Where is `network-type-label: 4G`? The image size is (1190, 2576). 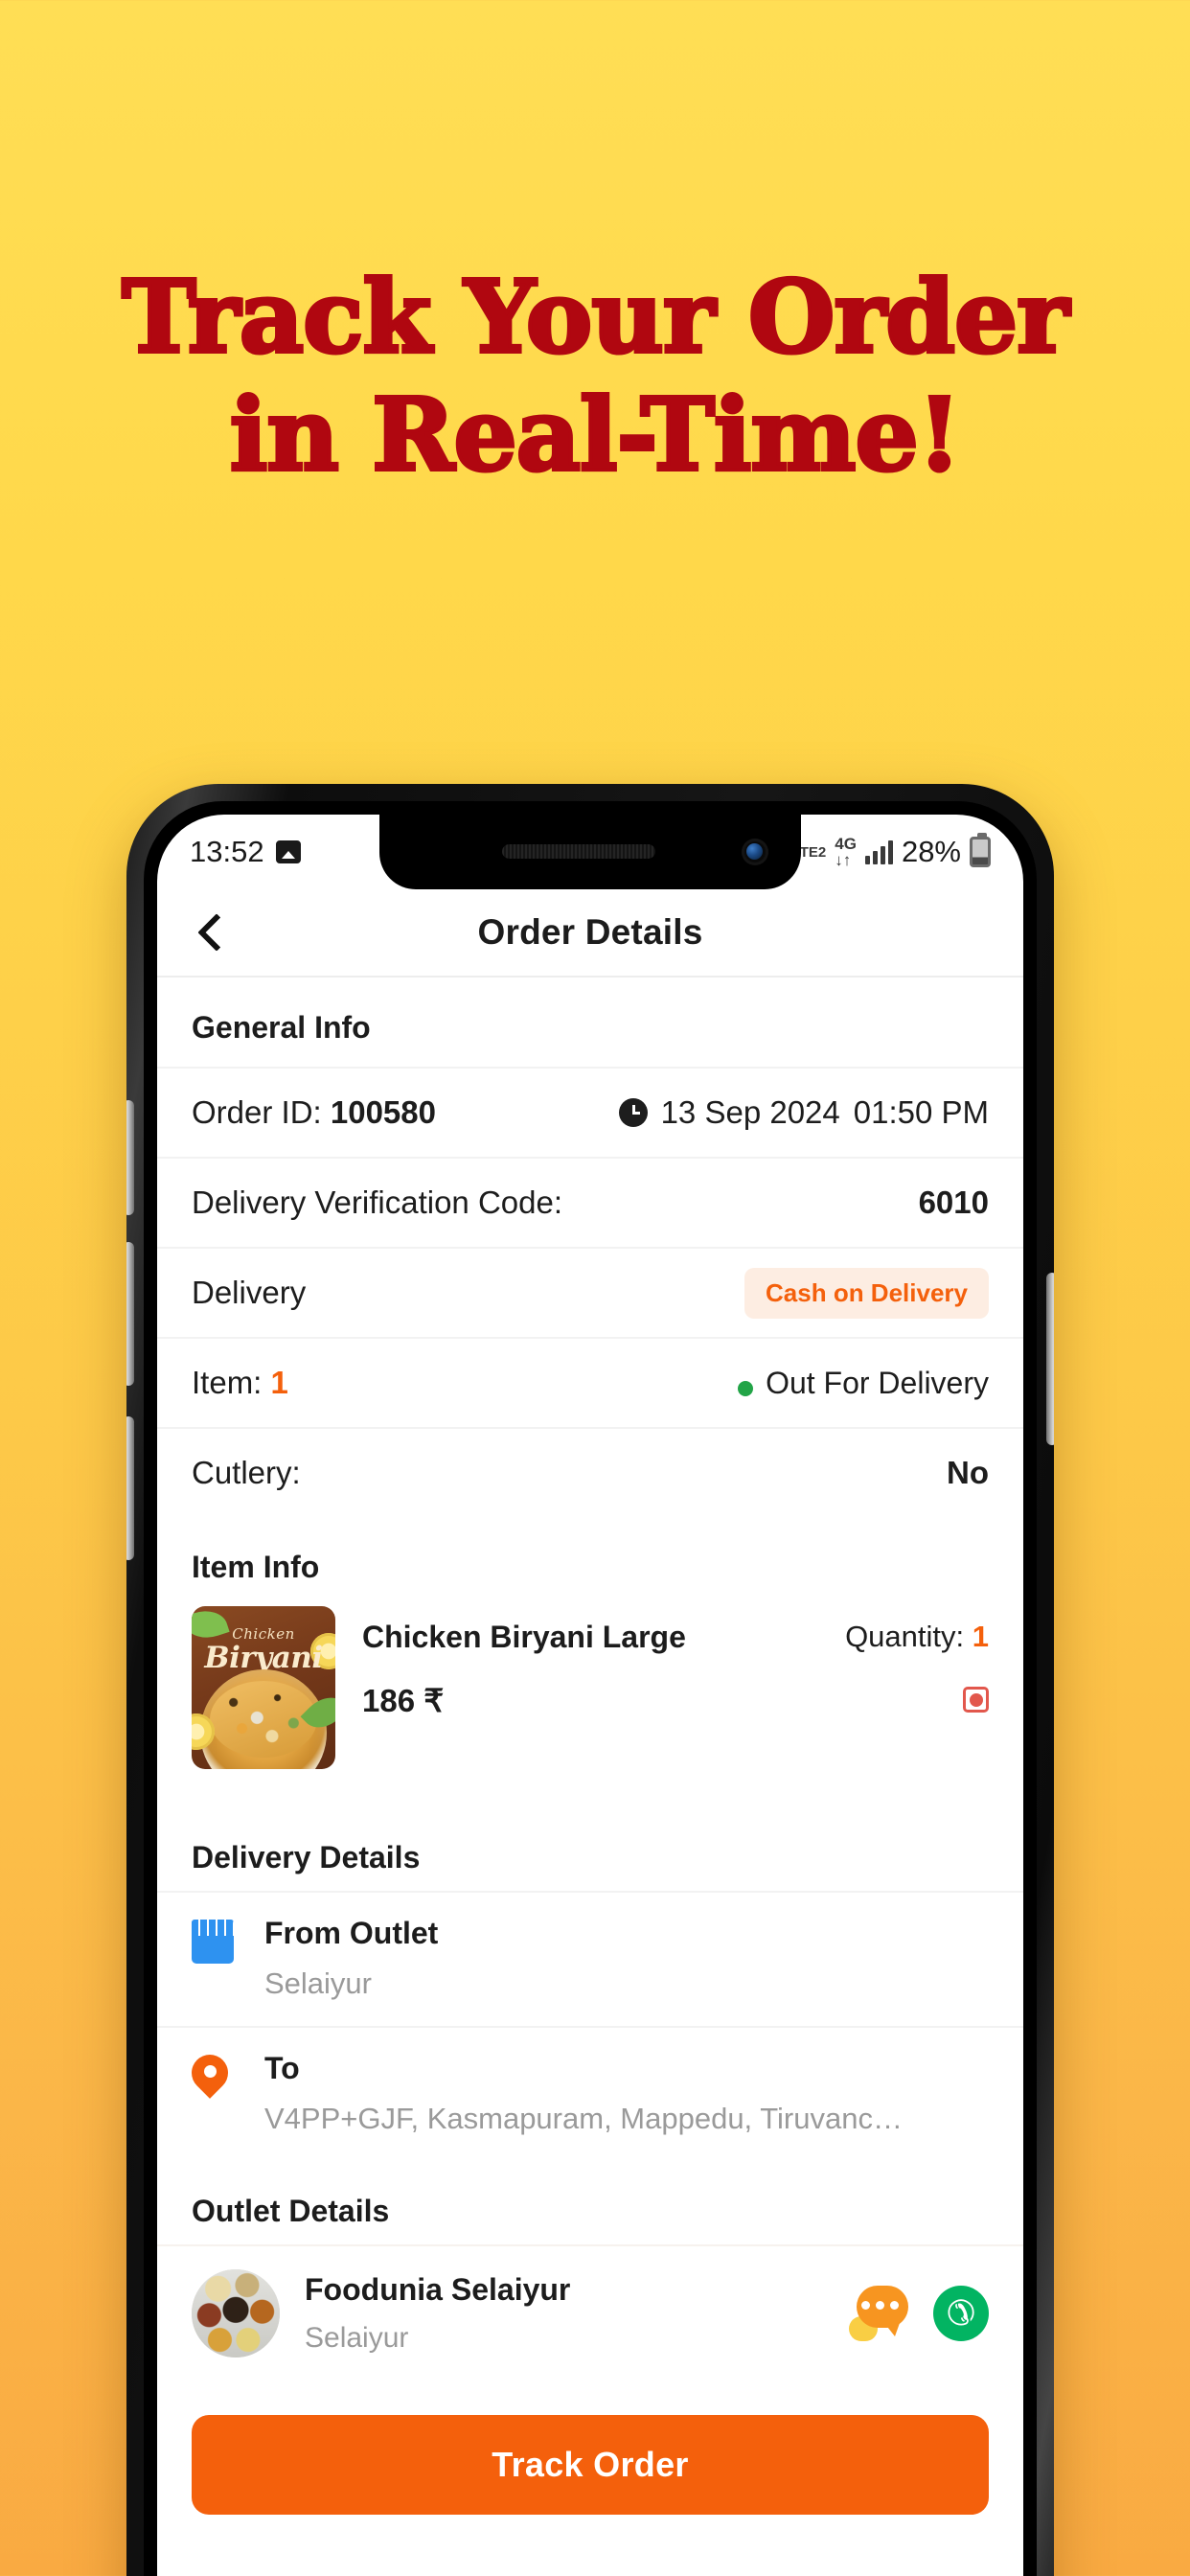 network-type-label: 4G is located at coordinates (846, 844).